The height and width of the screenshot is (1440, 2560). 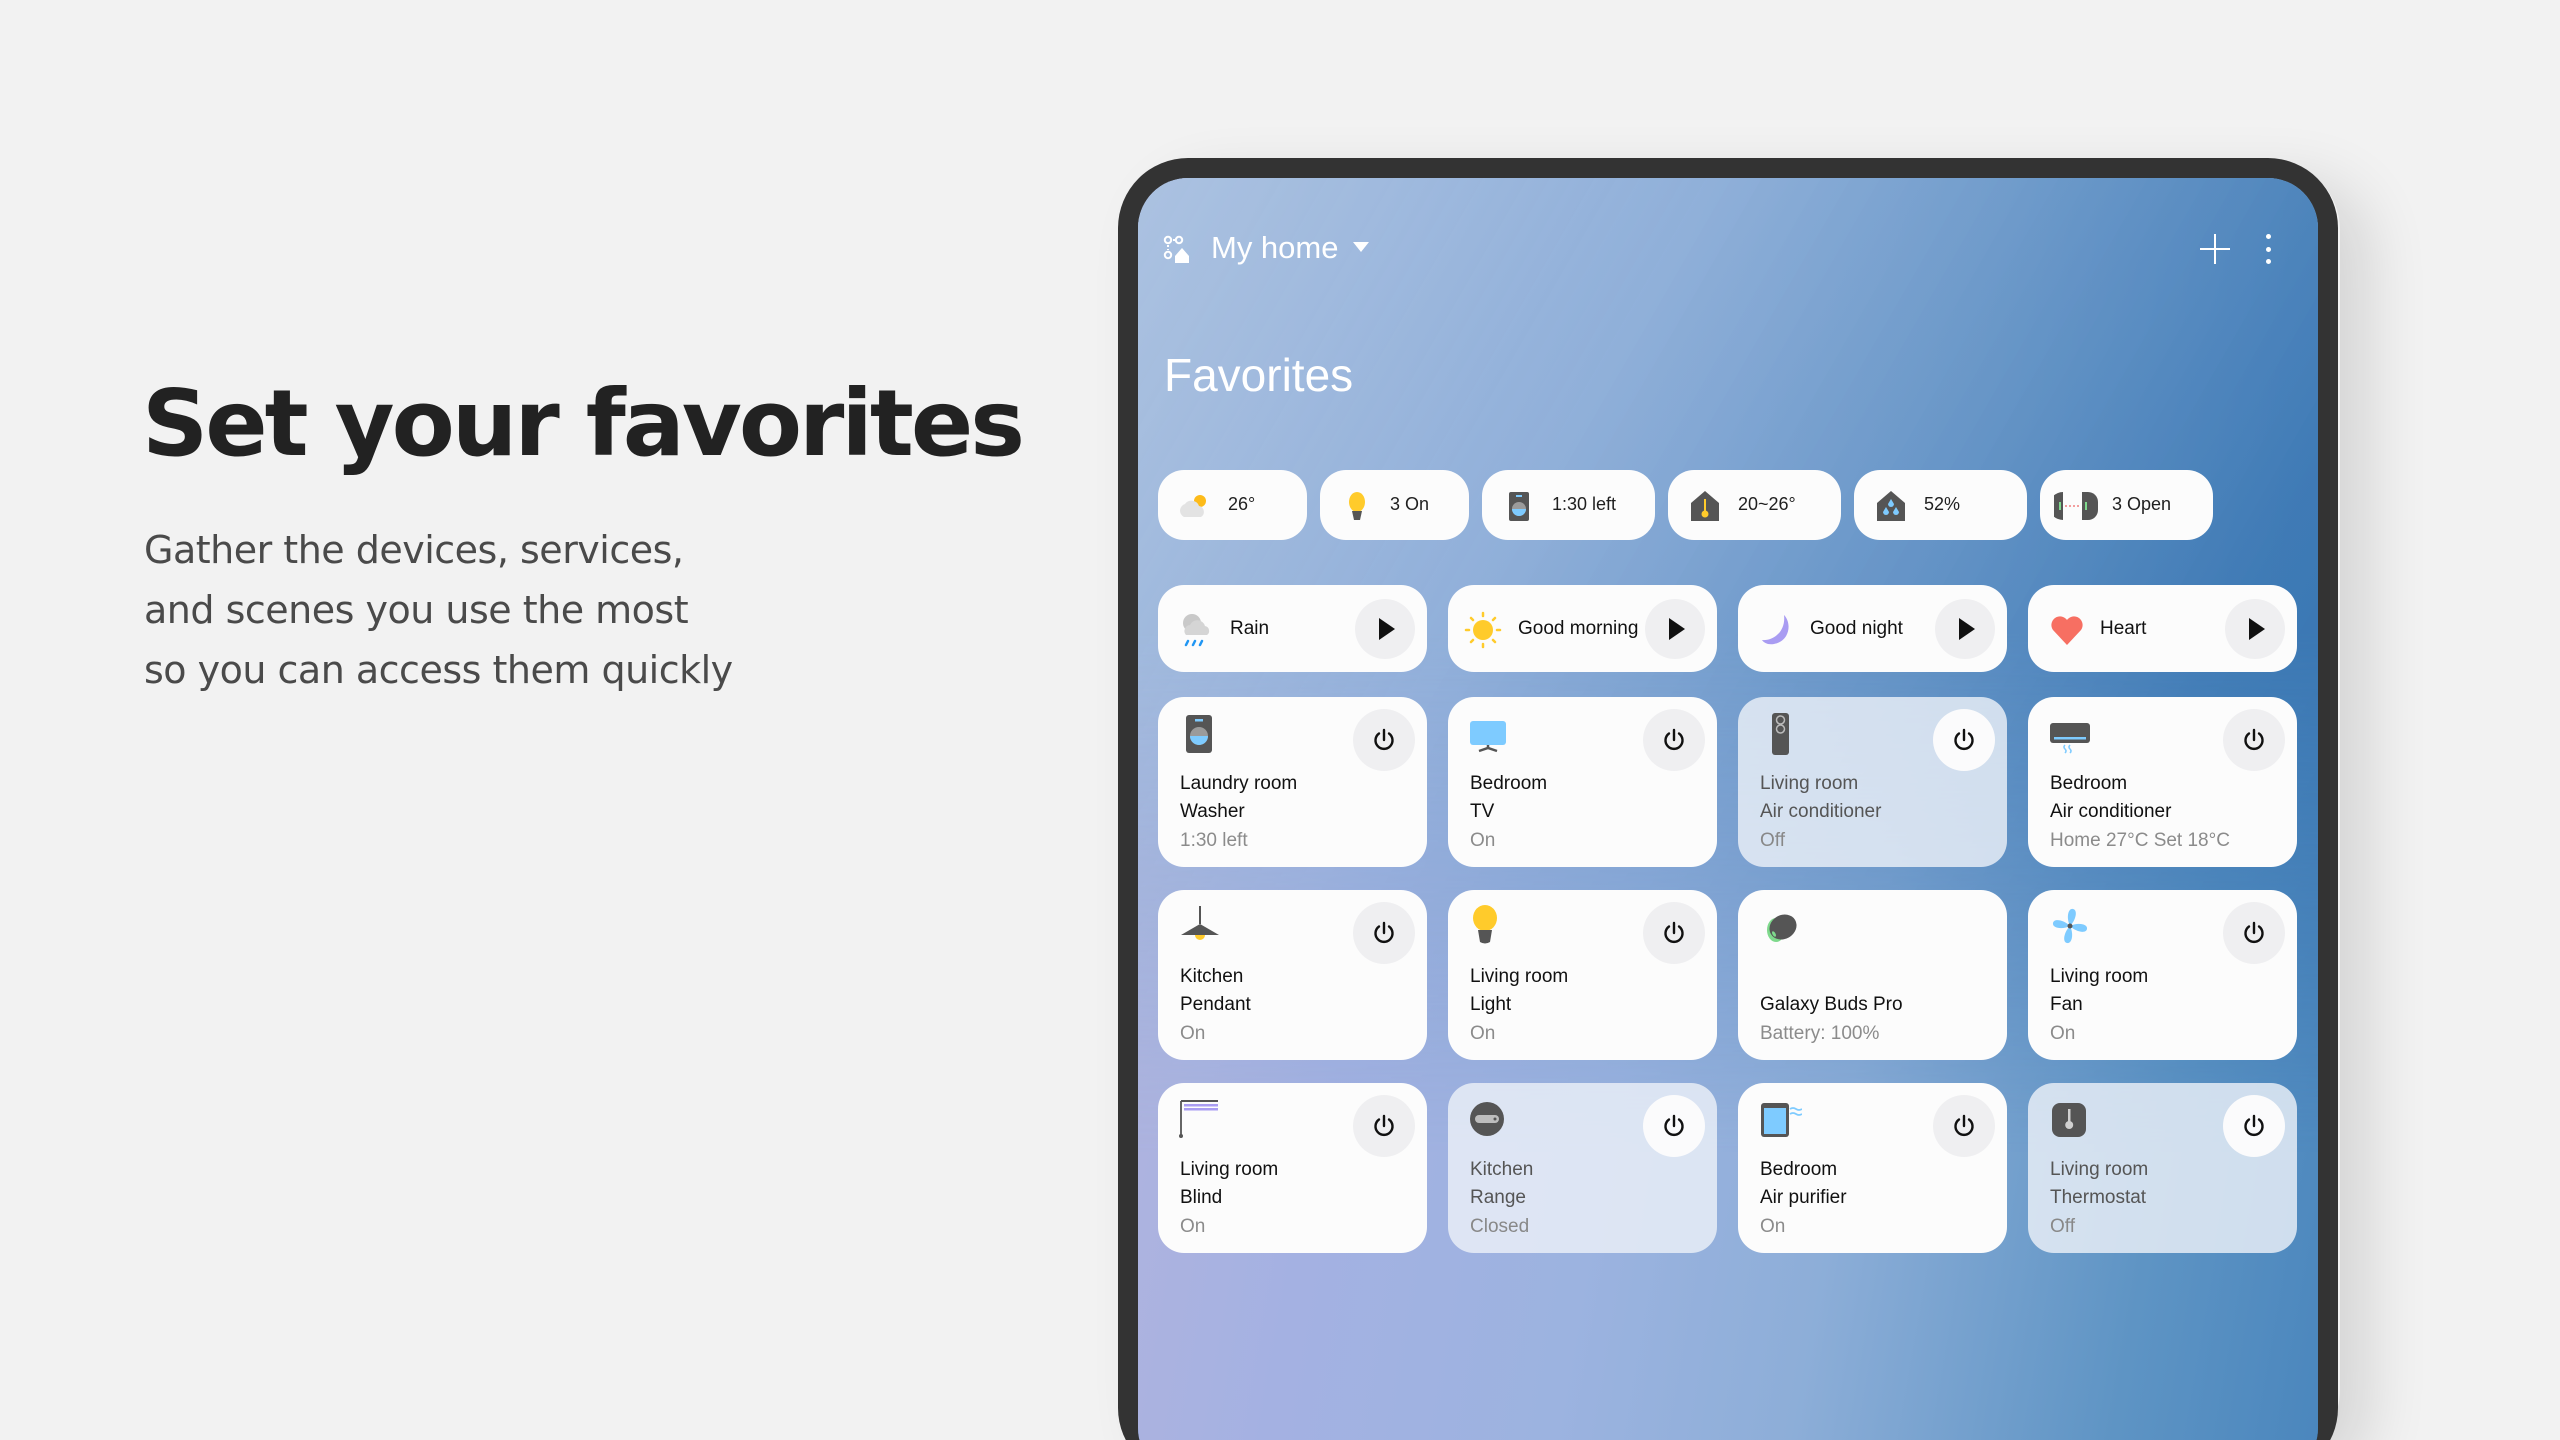 I want to click on device-card-living-blind: Living room Blind On, so click(x=1292, y=1168).